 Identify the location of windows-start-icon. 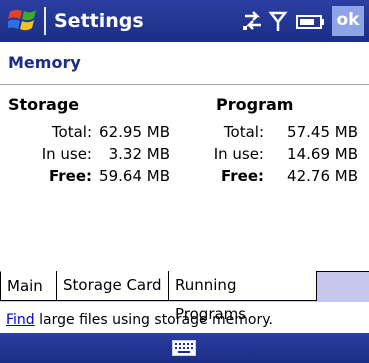
(23, 21).